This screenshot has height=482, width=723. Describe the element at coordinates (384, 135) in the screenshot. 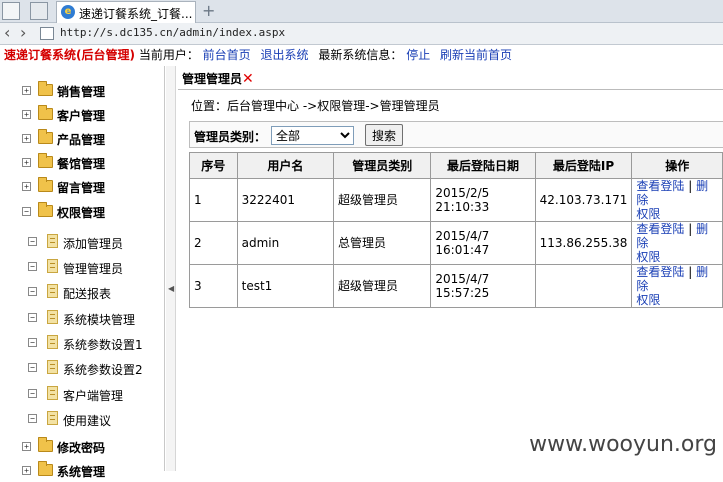

I see `search-button: 搜索` at that location.